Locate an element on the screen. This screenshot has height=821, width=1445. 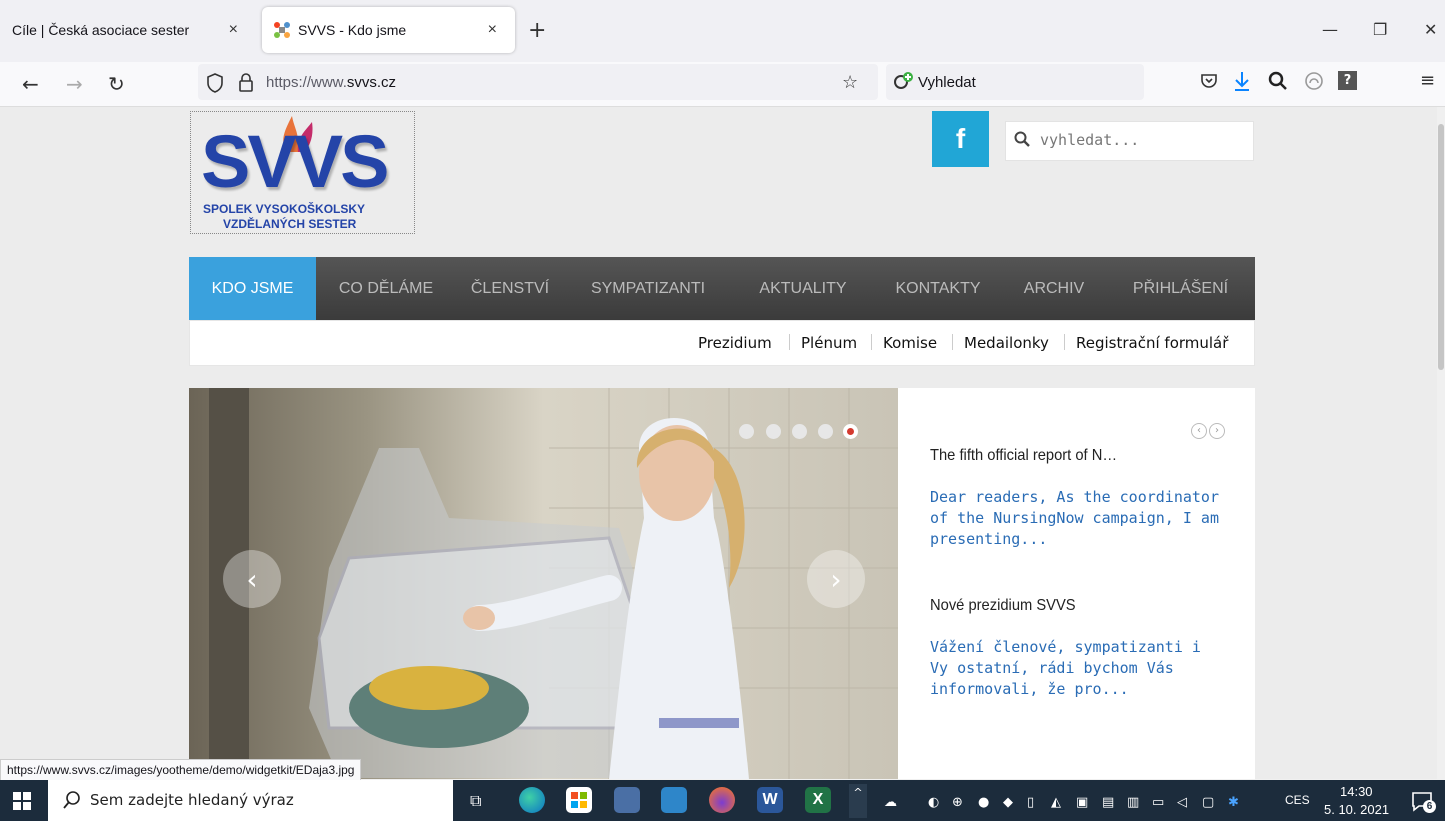
excel-icon: X is located at coordinates (818, 800).